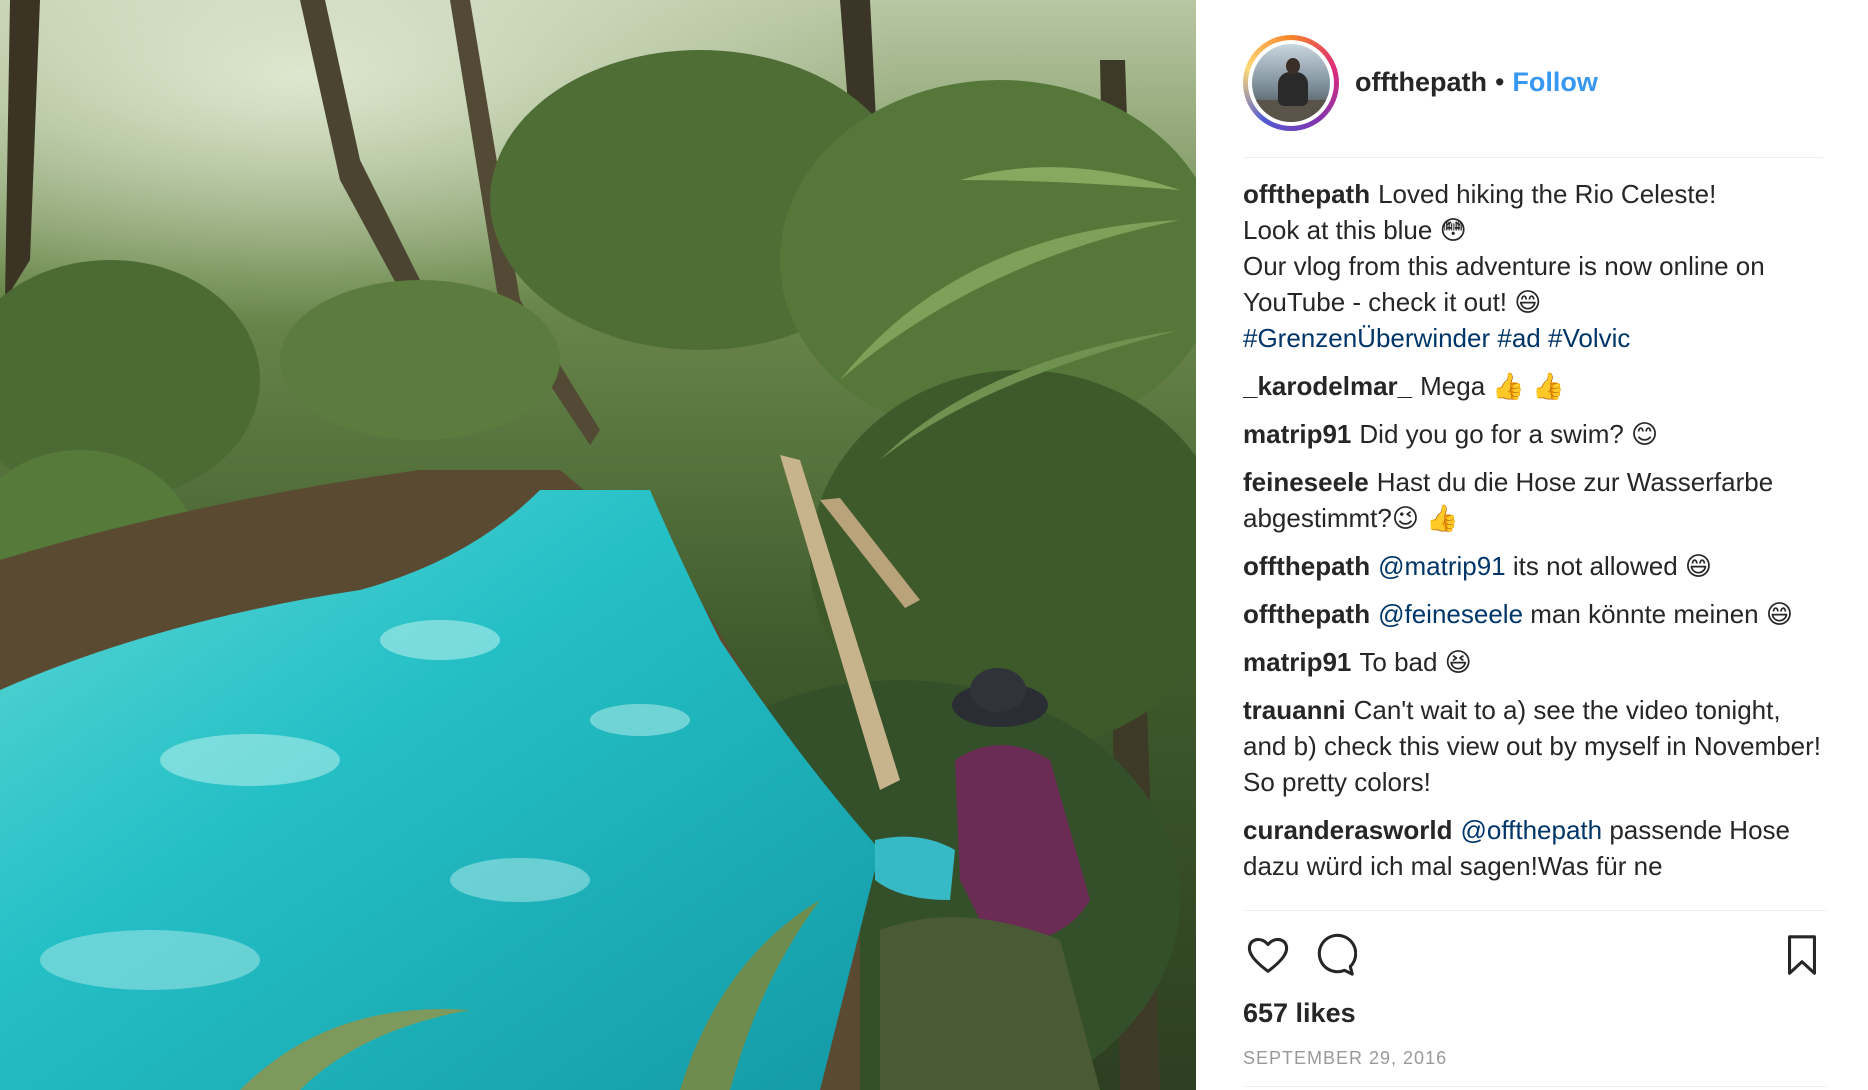 The width and height of the screenshot is (1868, 1090). What do you see at coordinates (1415, 662) in the screenshot?
I see `comment-text: To bad 😆` at bounding box center [1415, 662].